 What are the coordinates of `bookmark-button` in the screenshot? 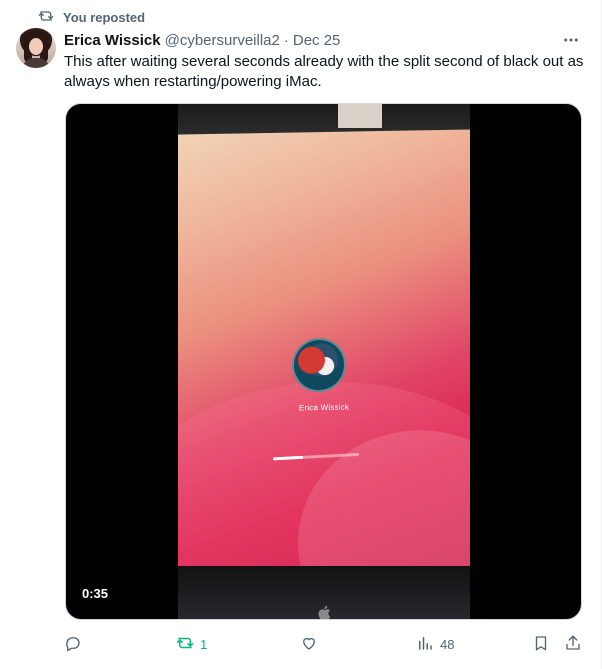 It's located at (541, 644).